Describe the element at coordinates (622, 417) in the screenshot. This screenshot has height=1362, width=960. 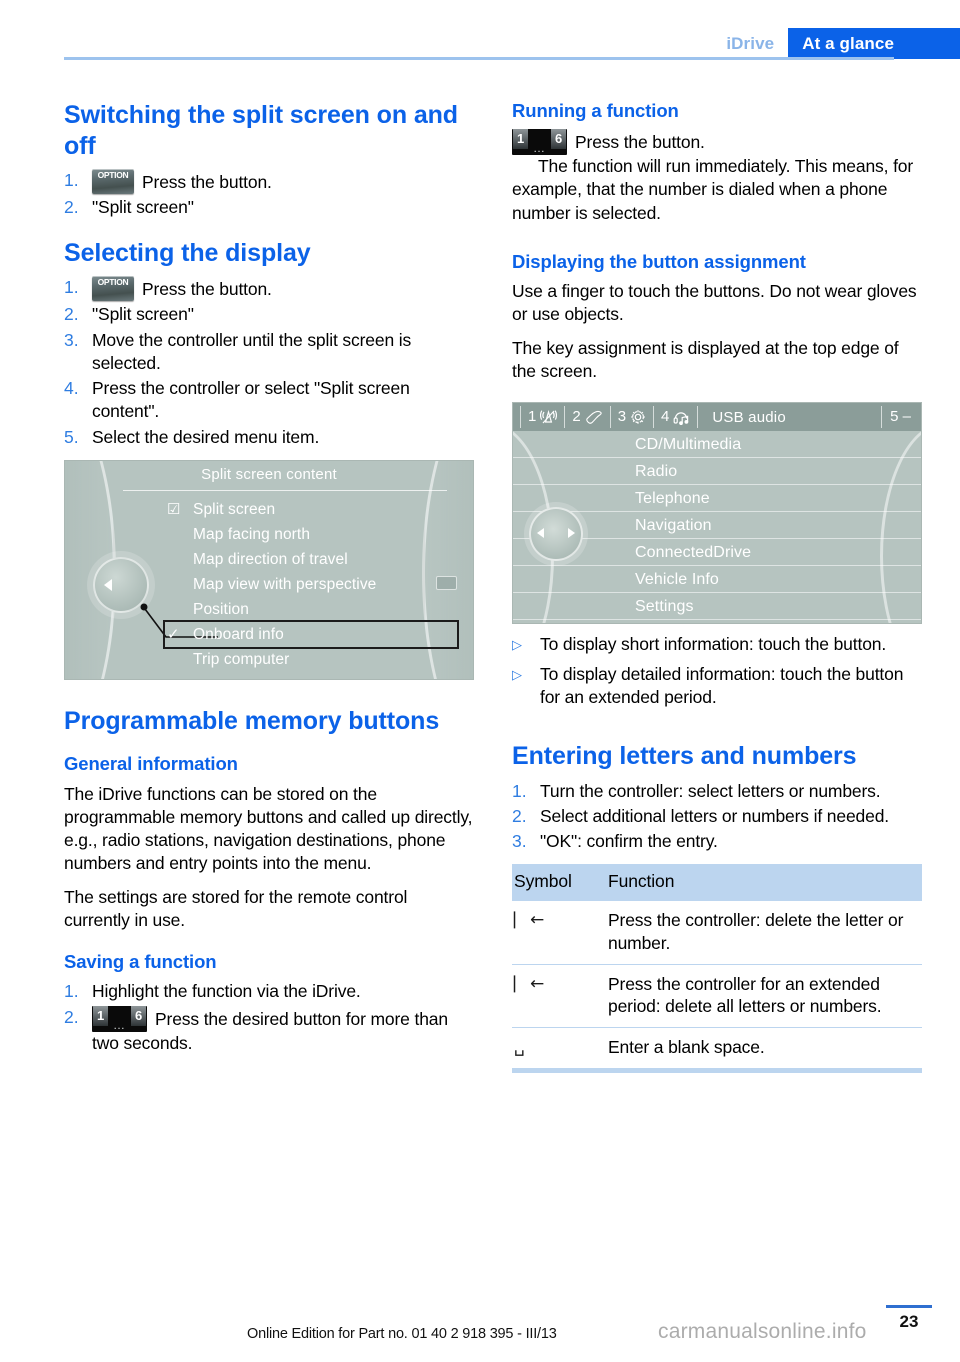
I see `slot-number: 3` at that location.